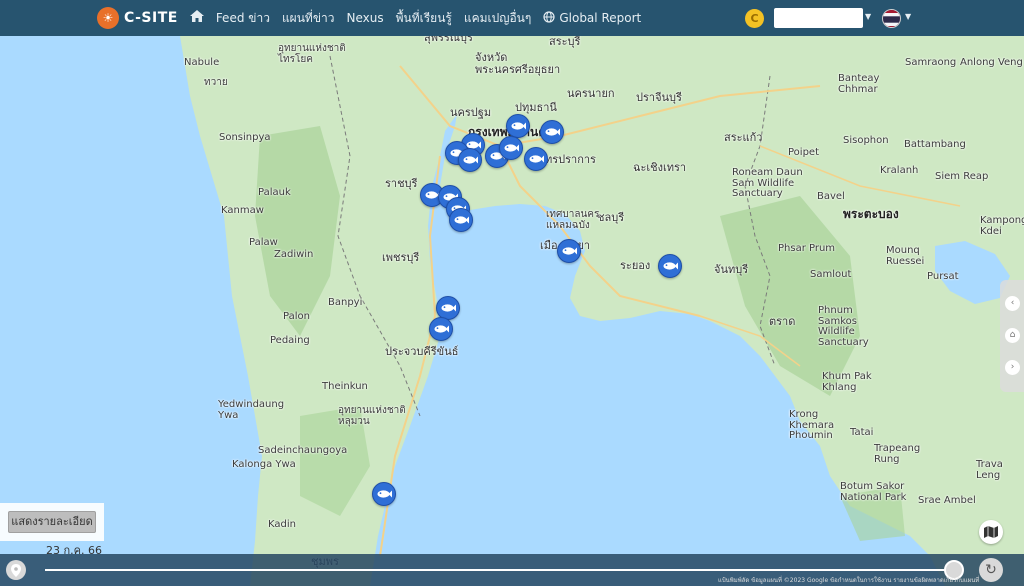 The width and height of the screenshot is (1024, 586). I want to click on globe-icon, so click(549, 18).